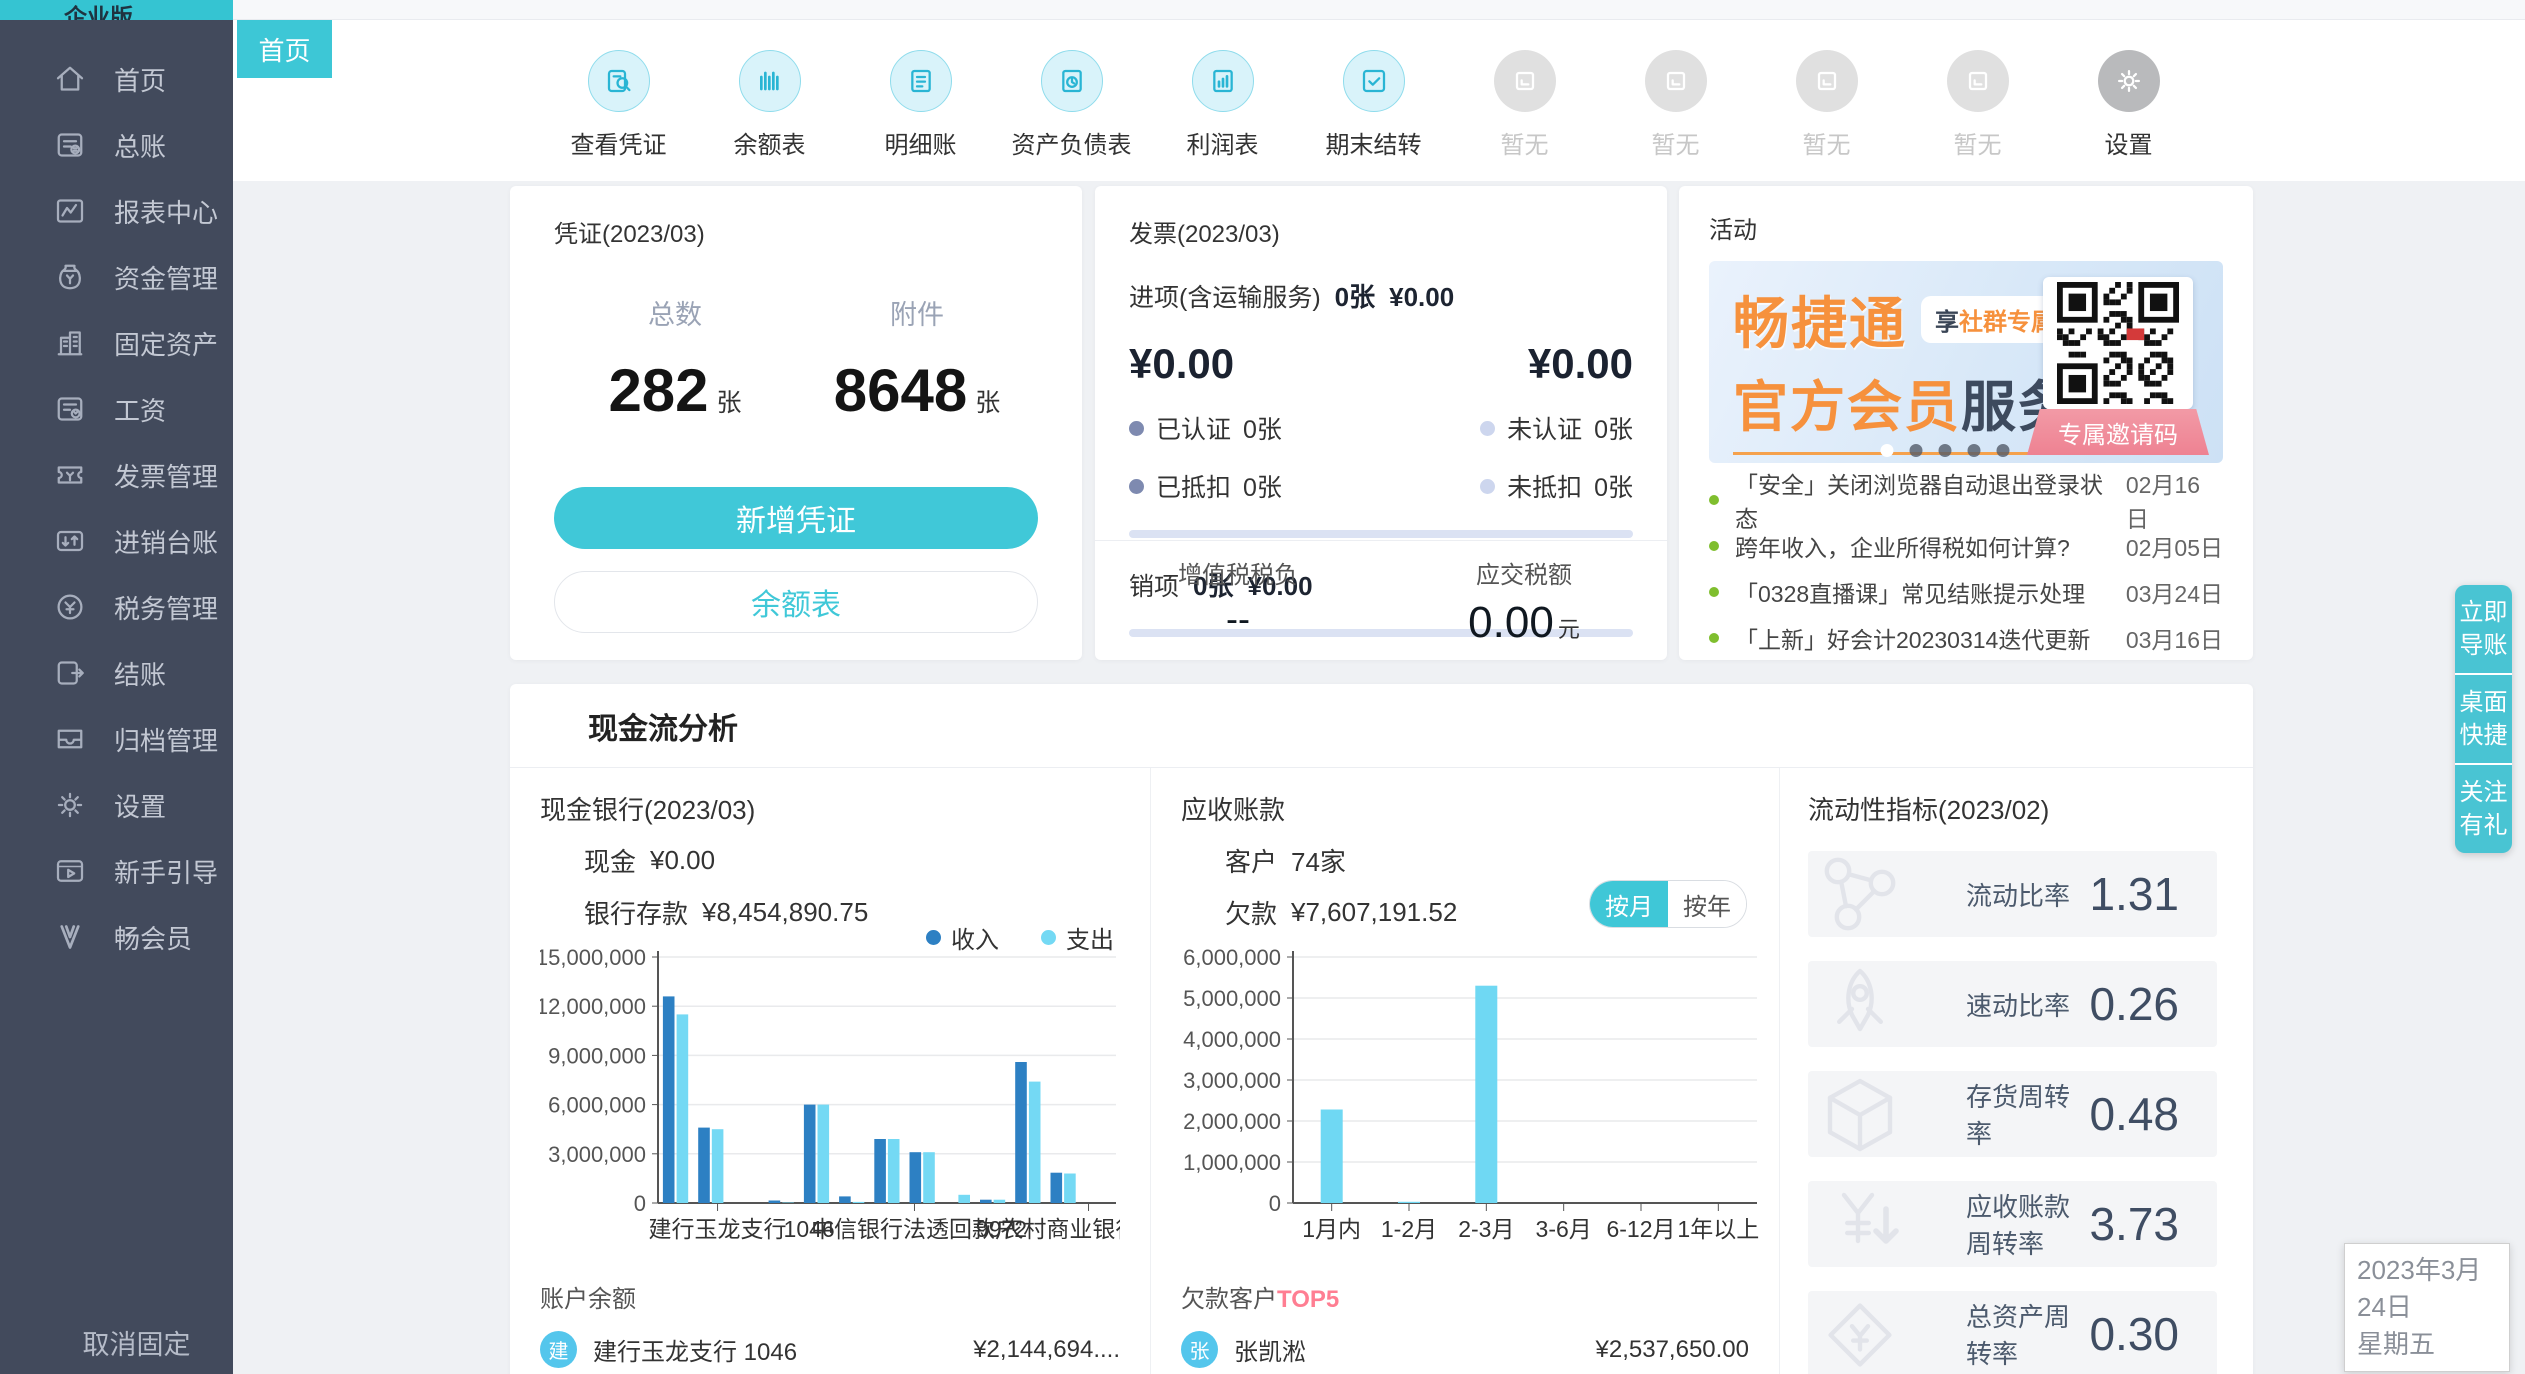 The height and width of the screenshot is (1374, 2525). I want to click on quick-action-明细账: 明细账, so click(920, 105).